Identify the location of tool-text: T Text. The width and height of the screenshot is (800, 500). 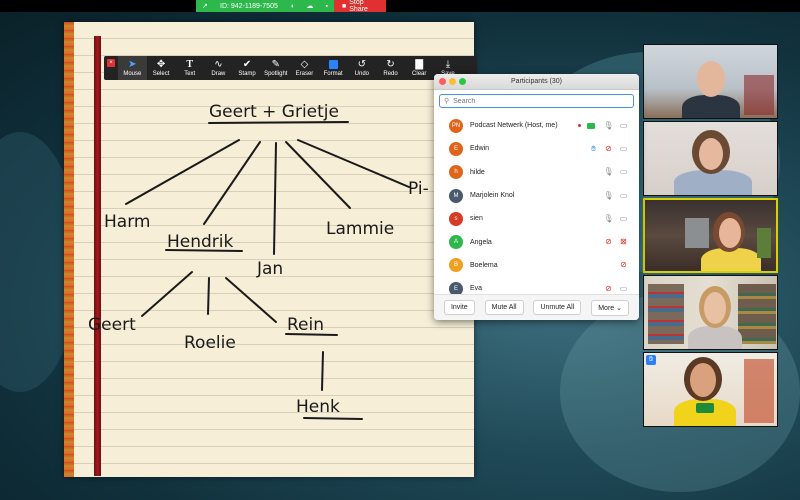
(189, 68).